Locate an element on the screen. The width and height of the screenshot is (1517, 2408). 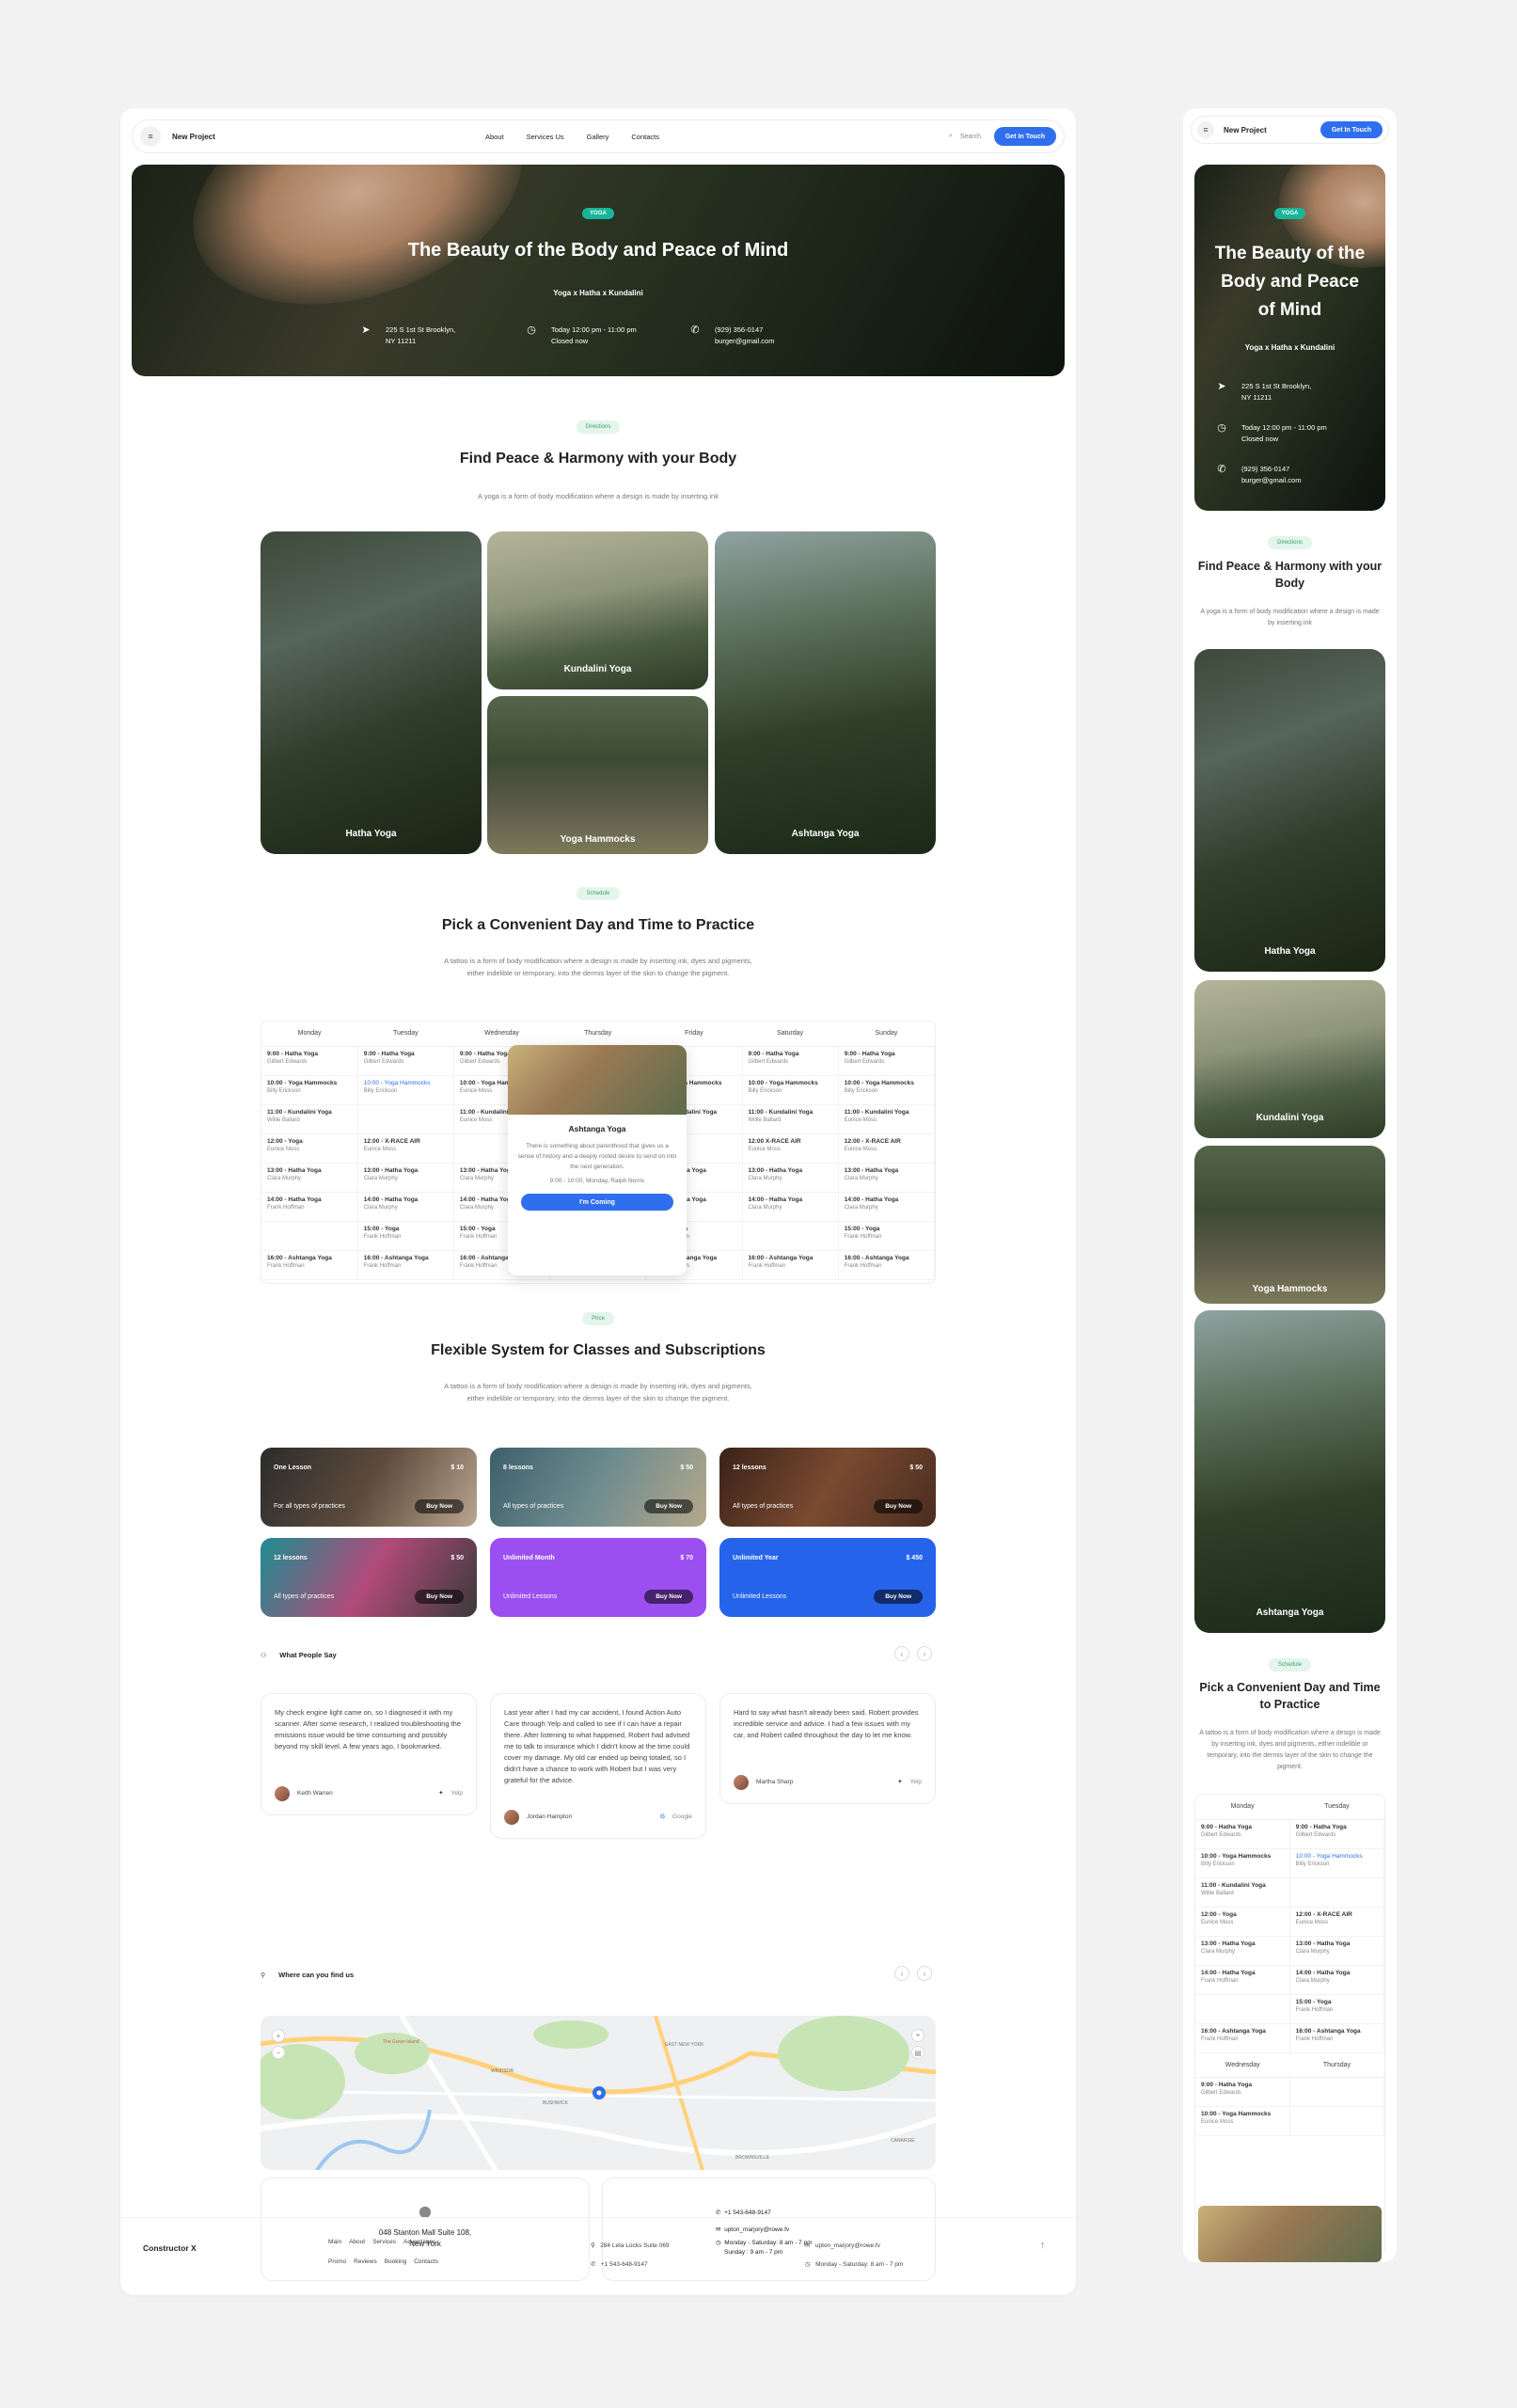
contact-email: upton_marjory@rowe.fv is located at coordinates (756, 2230).